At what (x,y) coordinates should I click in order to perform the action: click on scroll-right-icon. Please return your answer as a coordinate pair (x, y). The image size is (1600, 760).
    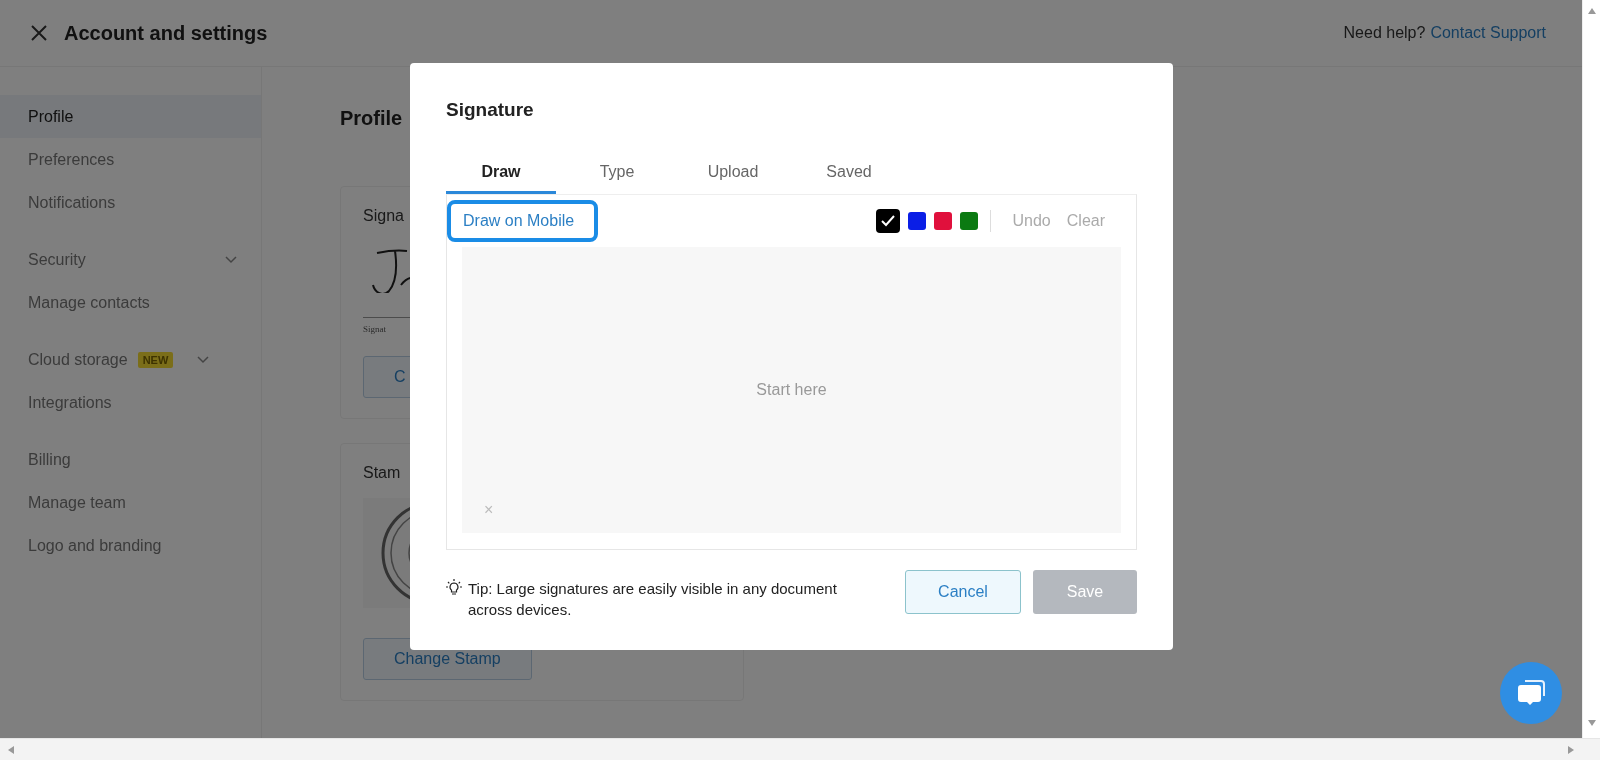
    Looking at the image, I should click on (1571, 749).